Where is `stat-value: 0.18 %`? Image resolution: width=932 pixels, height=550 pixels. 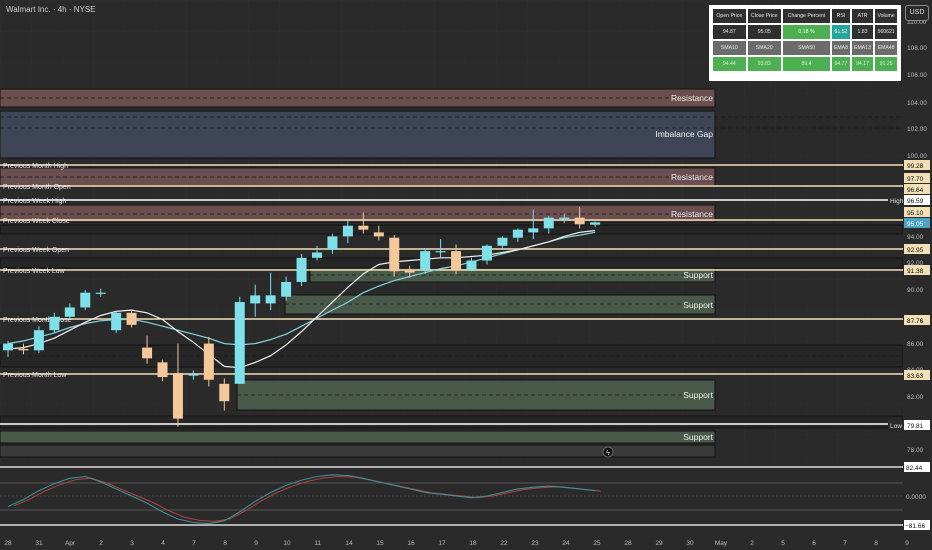
stat-value: 0.18 % is located at coordinates (806, 32).